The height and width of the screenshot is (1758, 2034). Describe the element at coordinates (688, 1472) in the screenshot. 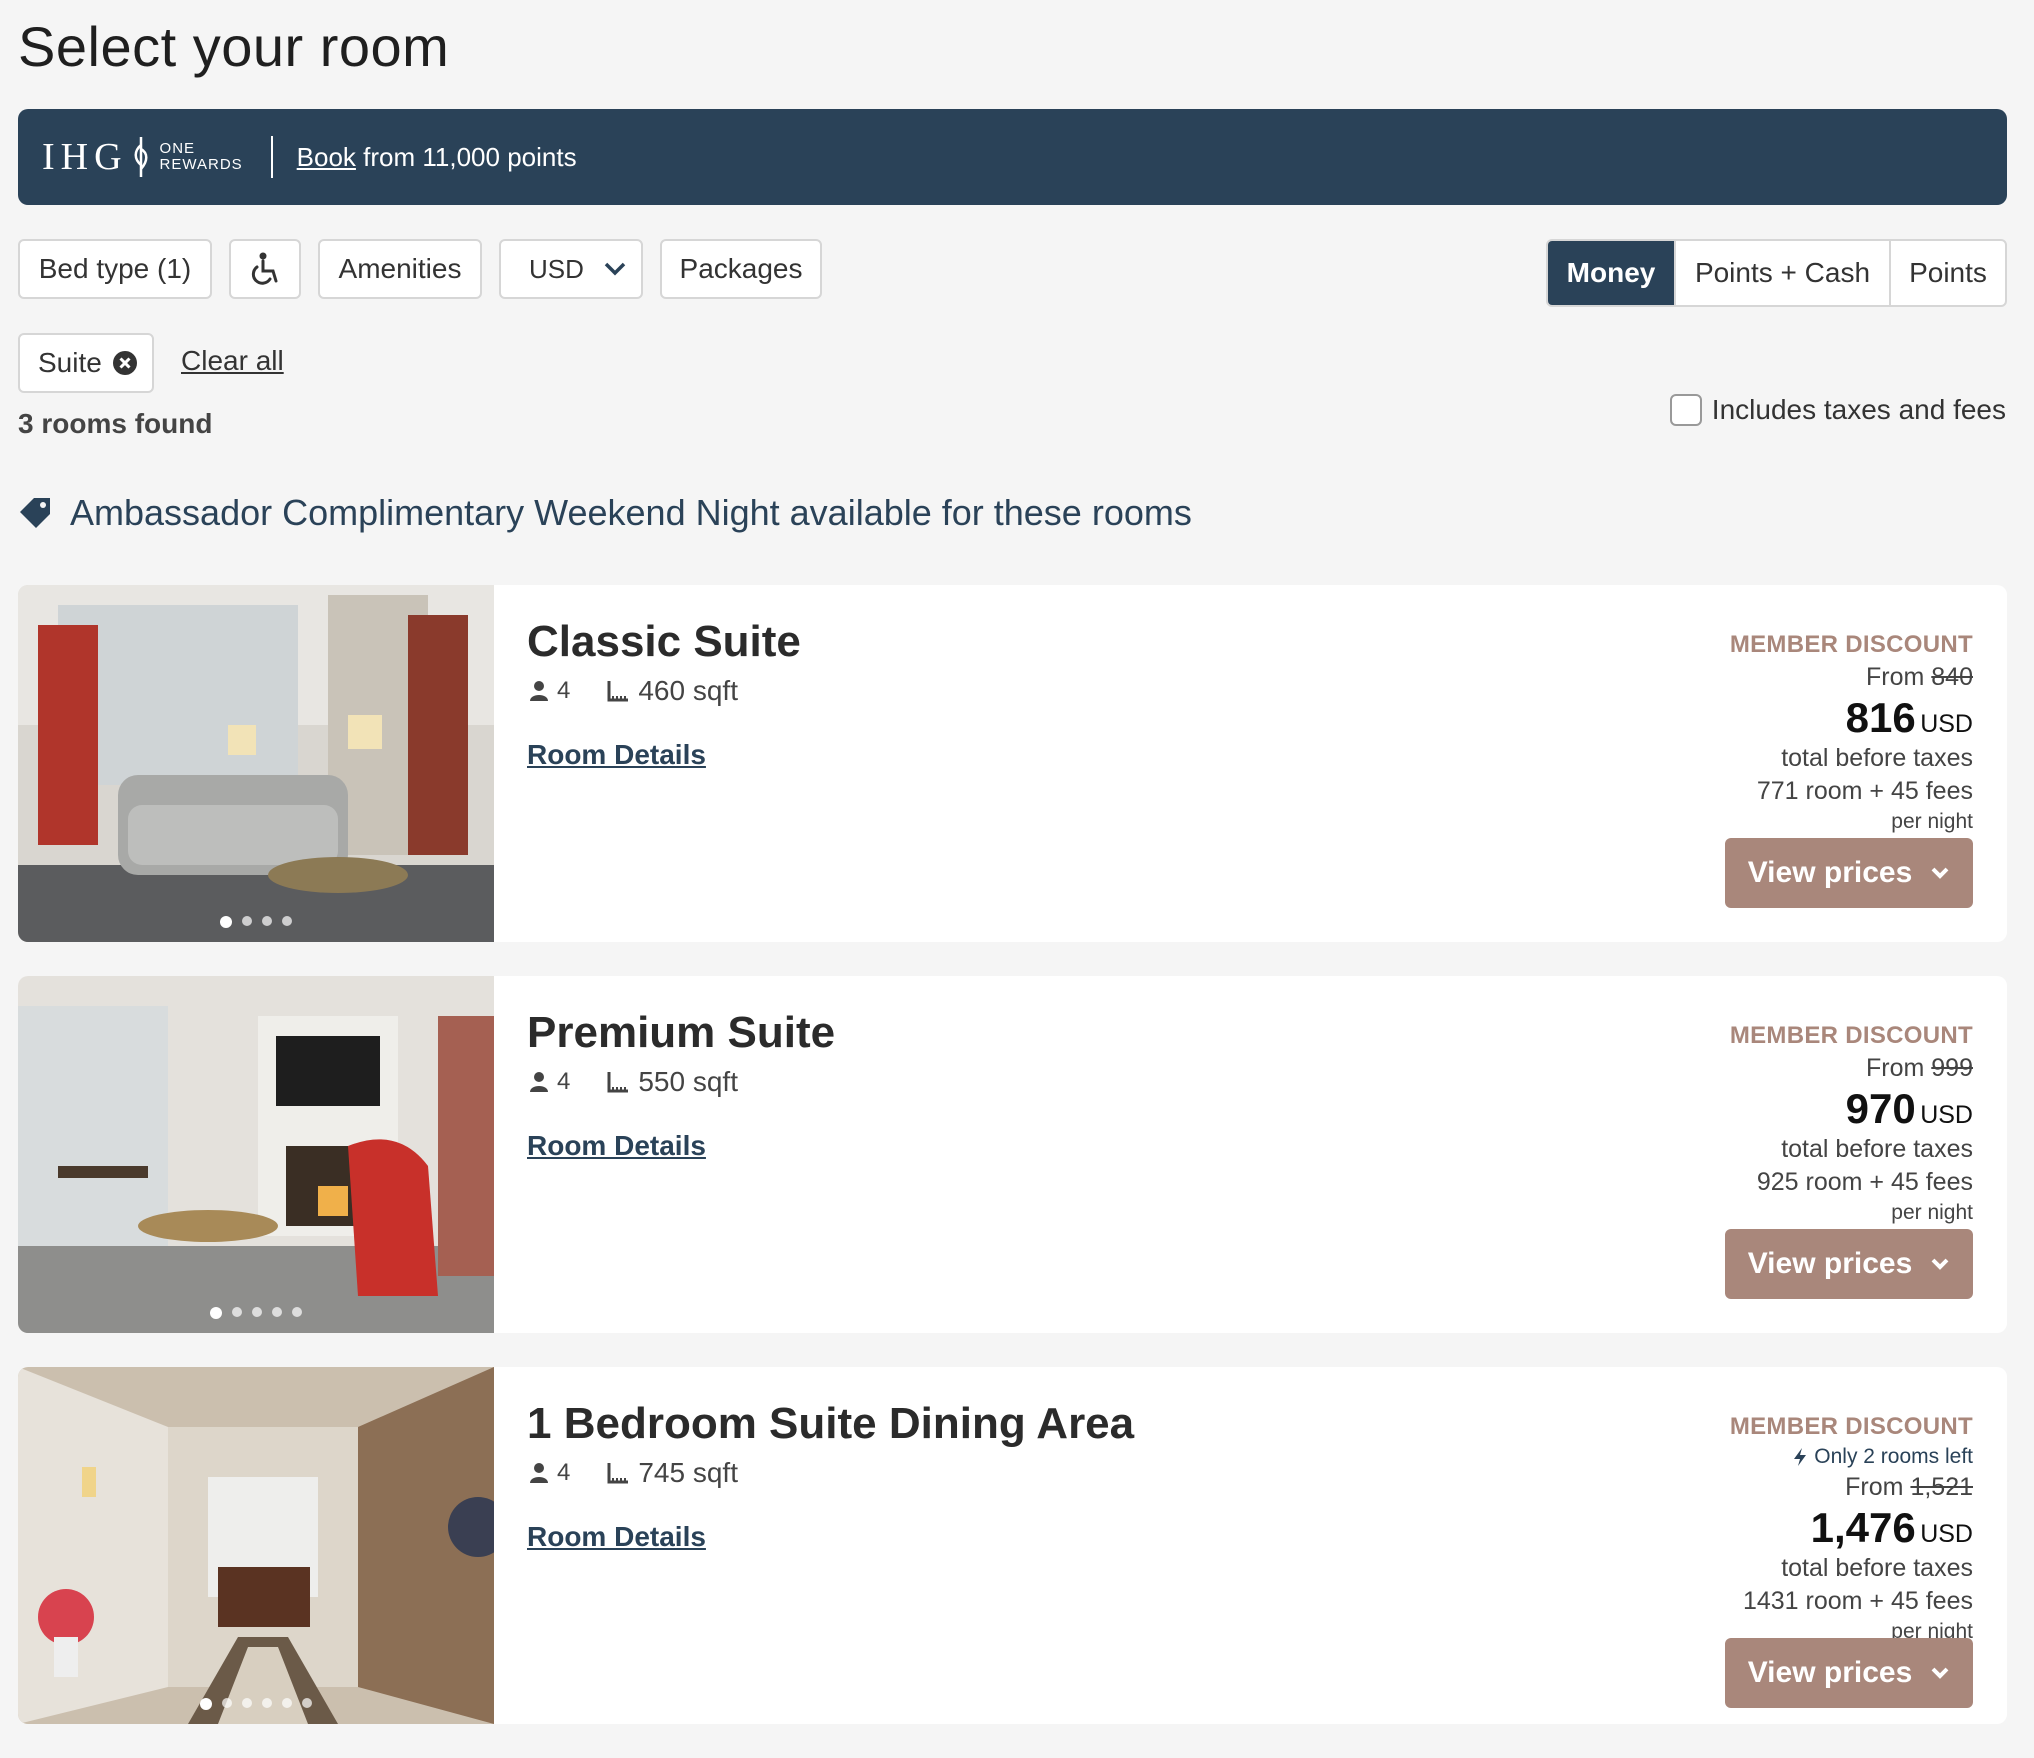

I see `room-sqft: 745 sqft` at that location.